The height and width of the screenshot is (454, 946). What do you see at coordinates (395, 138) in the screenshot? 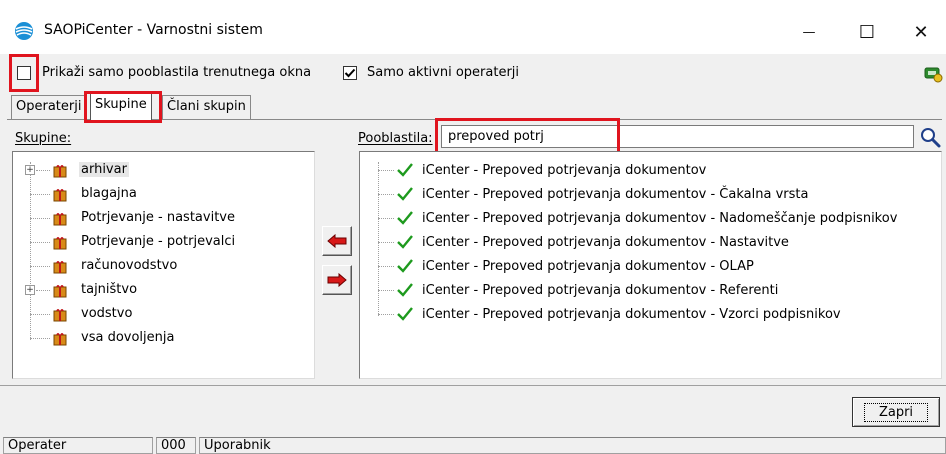
I see `permissions-label: Pooblastila:` at bounding box center [395, 138].